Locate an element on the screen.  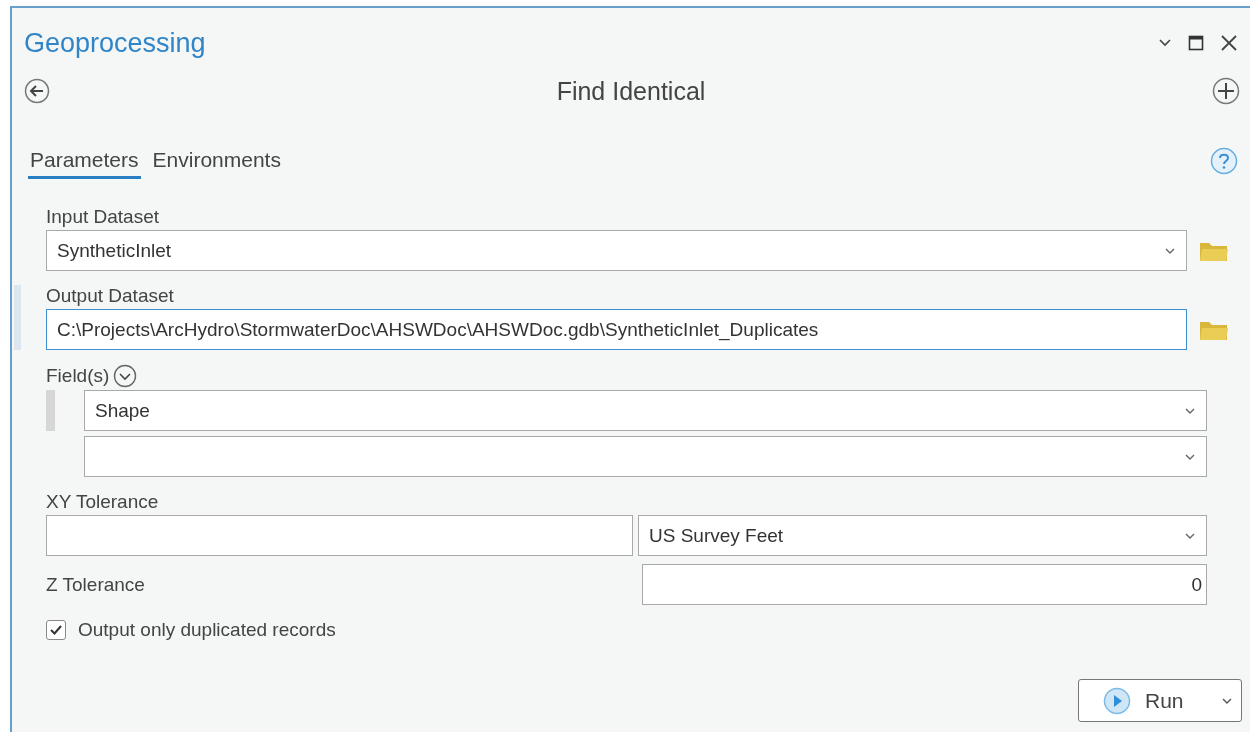
tolerance-field: 0 is located at coordinates (924, 584).